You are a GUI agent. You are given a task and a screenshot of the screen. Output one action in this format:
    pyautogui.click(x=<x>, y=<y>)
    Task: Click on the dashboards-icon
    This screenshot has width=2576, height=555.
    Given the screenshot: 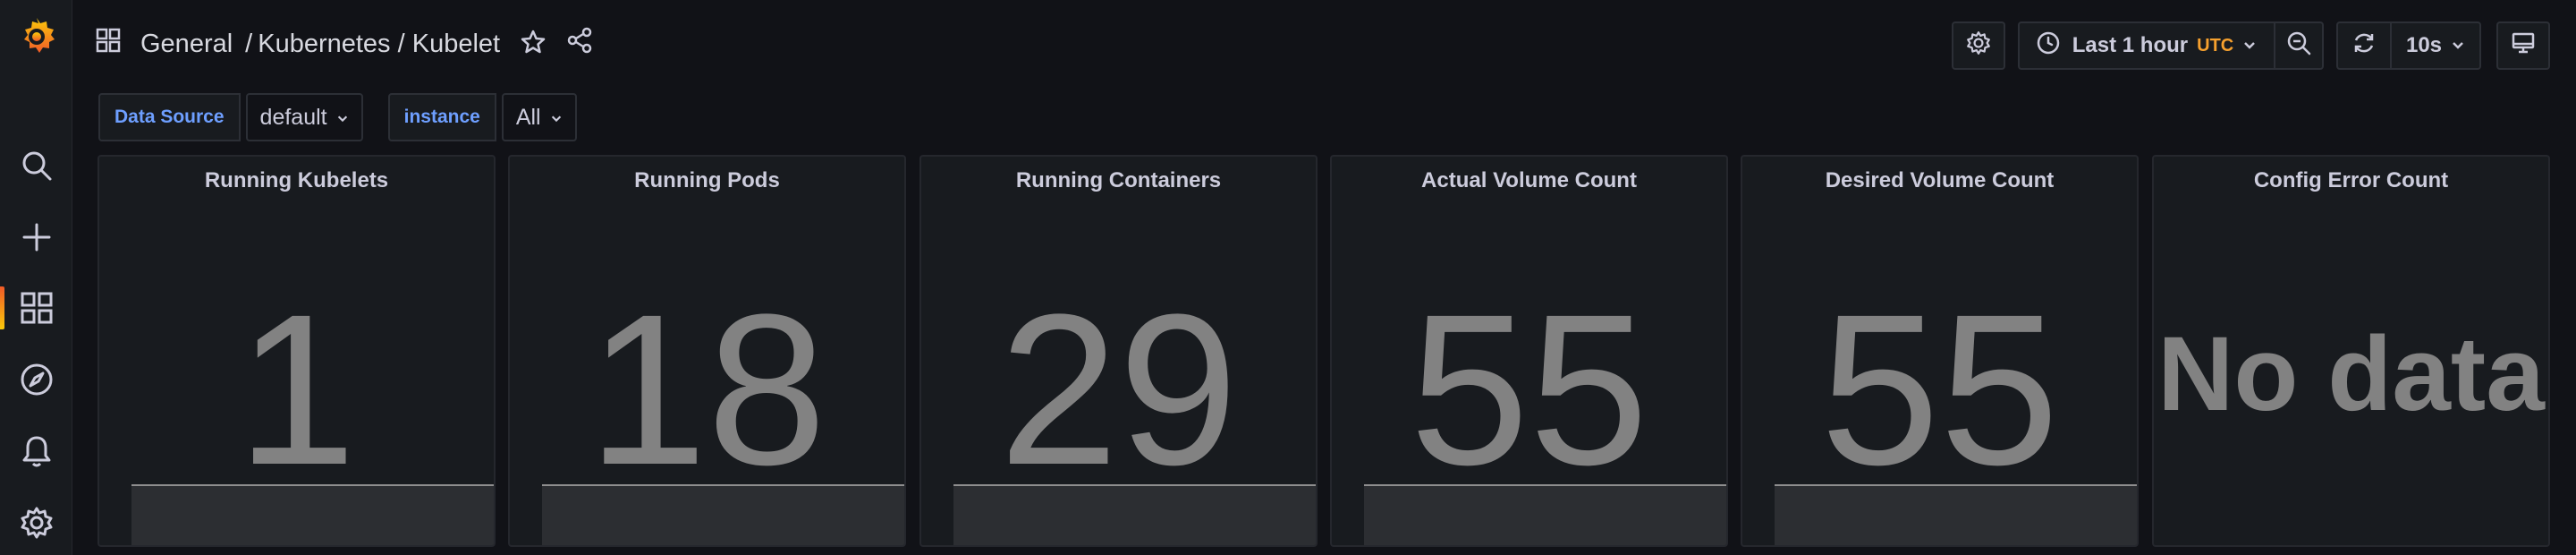 What is the action you would take?
    pyautogui.click(x=37, y=308)
    